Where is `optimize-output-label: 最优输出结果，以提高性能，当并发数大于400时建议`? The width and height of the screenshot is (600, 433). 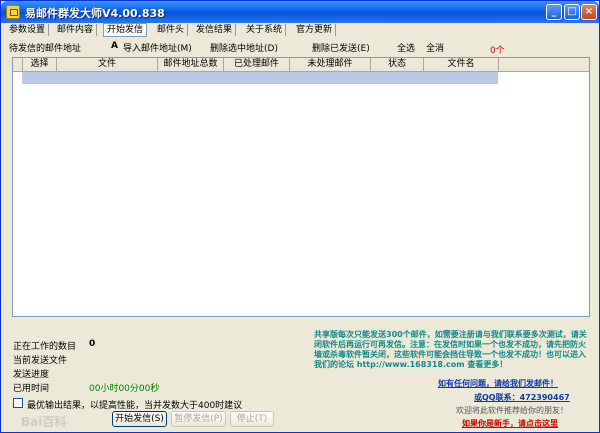
optimize-output-label: 最优输出结果，以提高性能，当并发数大于400时建议 is located at coordinates (135, 406).